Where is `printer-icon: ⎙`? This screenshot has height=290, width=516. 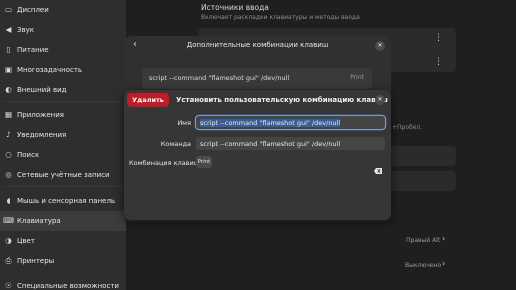 printer-icon: ⎙ is located at coordinates (8, 261).